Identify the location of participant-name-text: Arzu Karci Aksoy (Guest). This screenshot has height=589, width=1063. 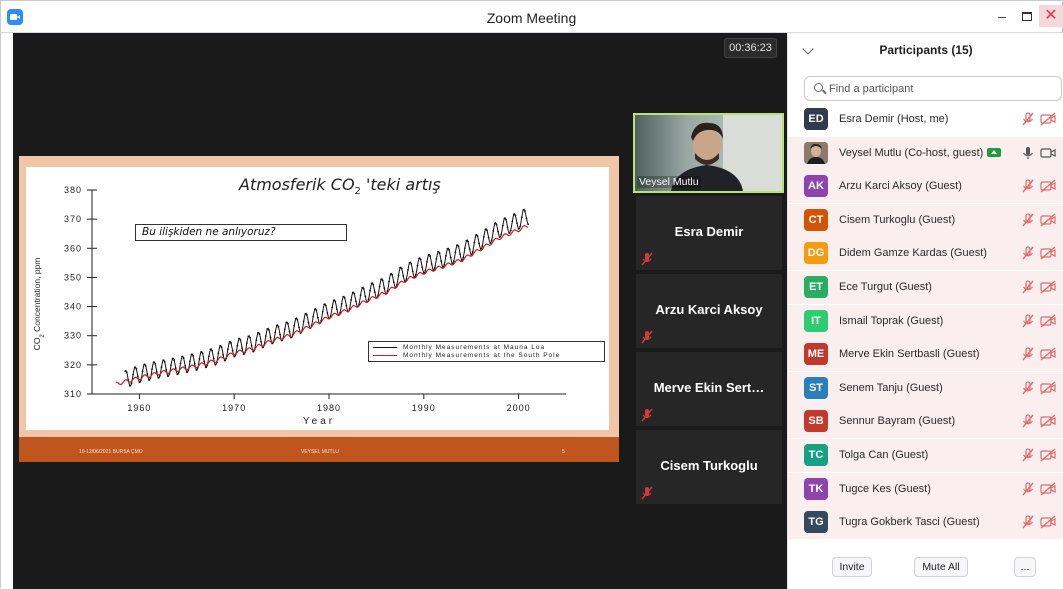
(900, 186).